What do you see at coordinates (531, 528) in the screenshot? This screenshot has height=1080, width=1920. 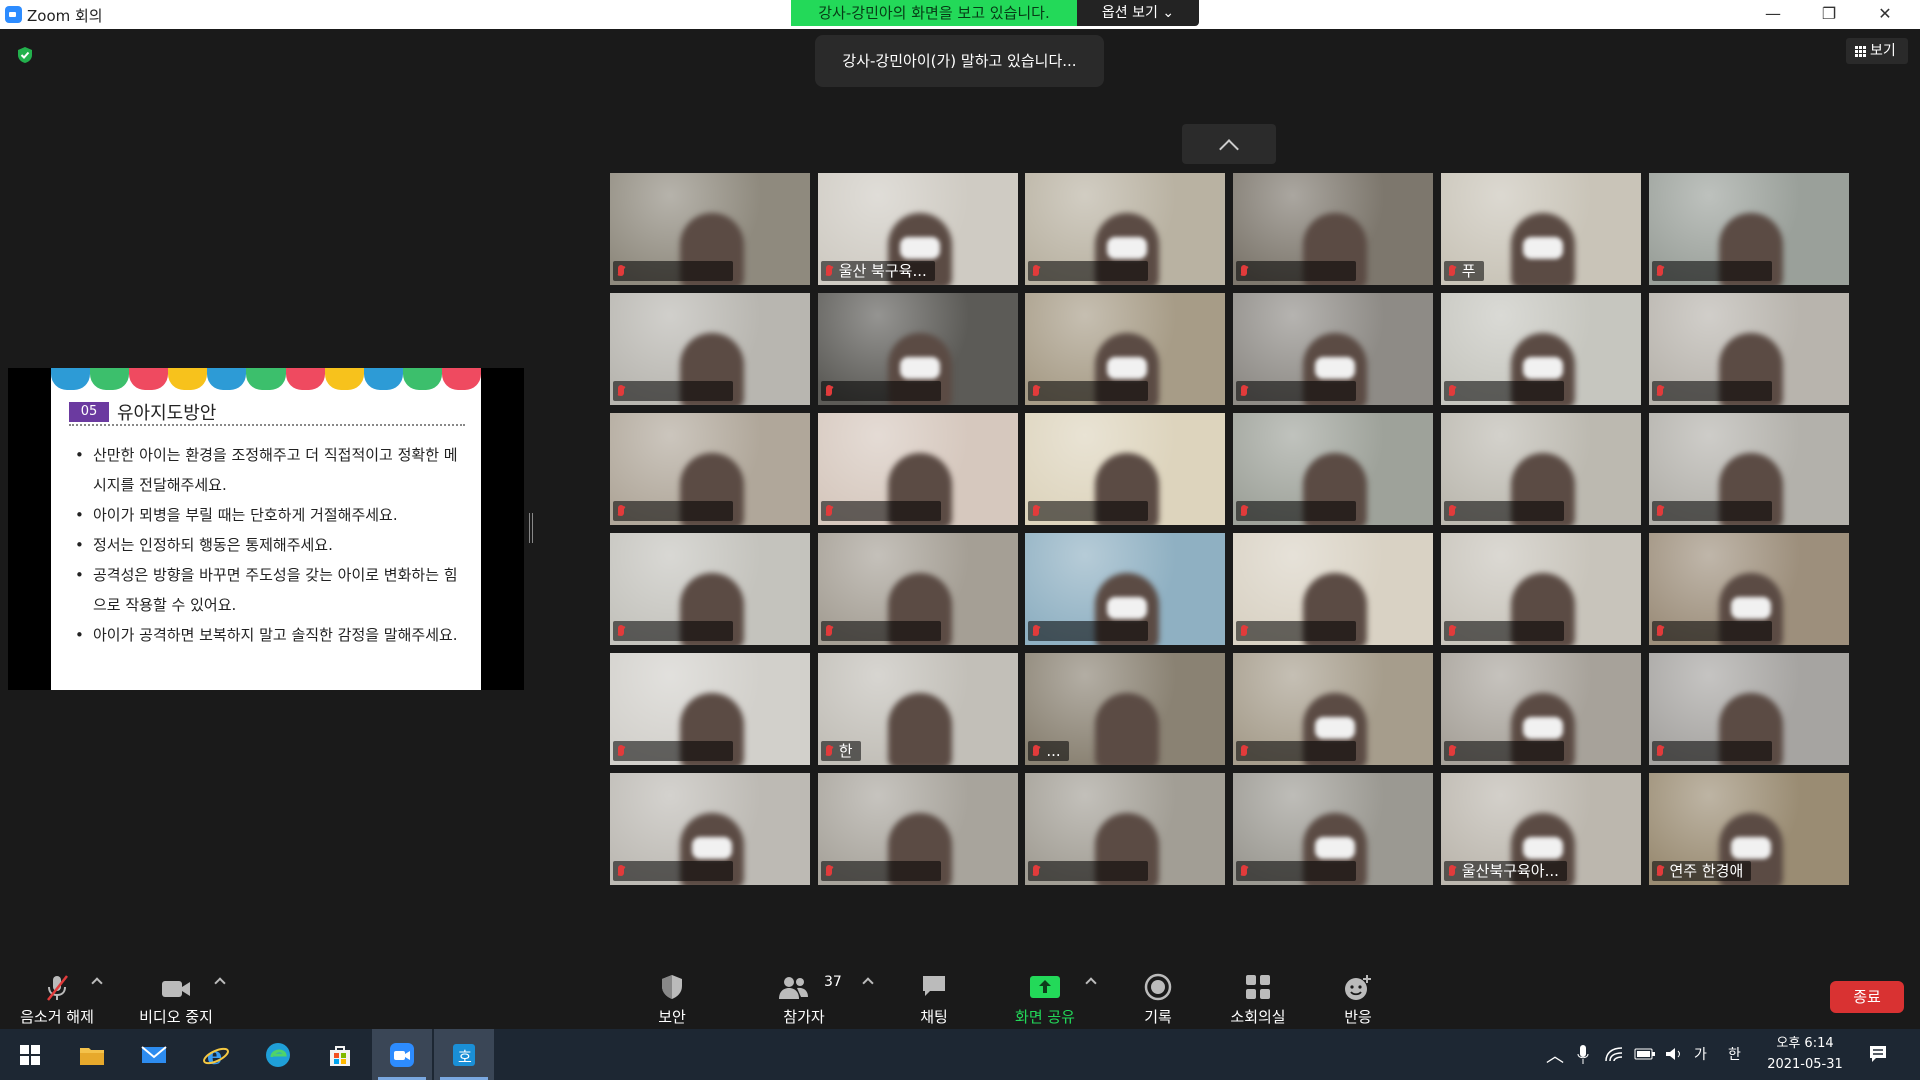 I see `split-resize-handle` at bounding box center [531, 528].